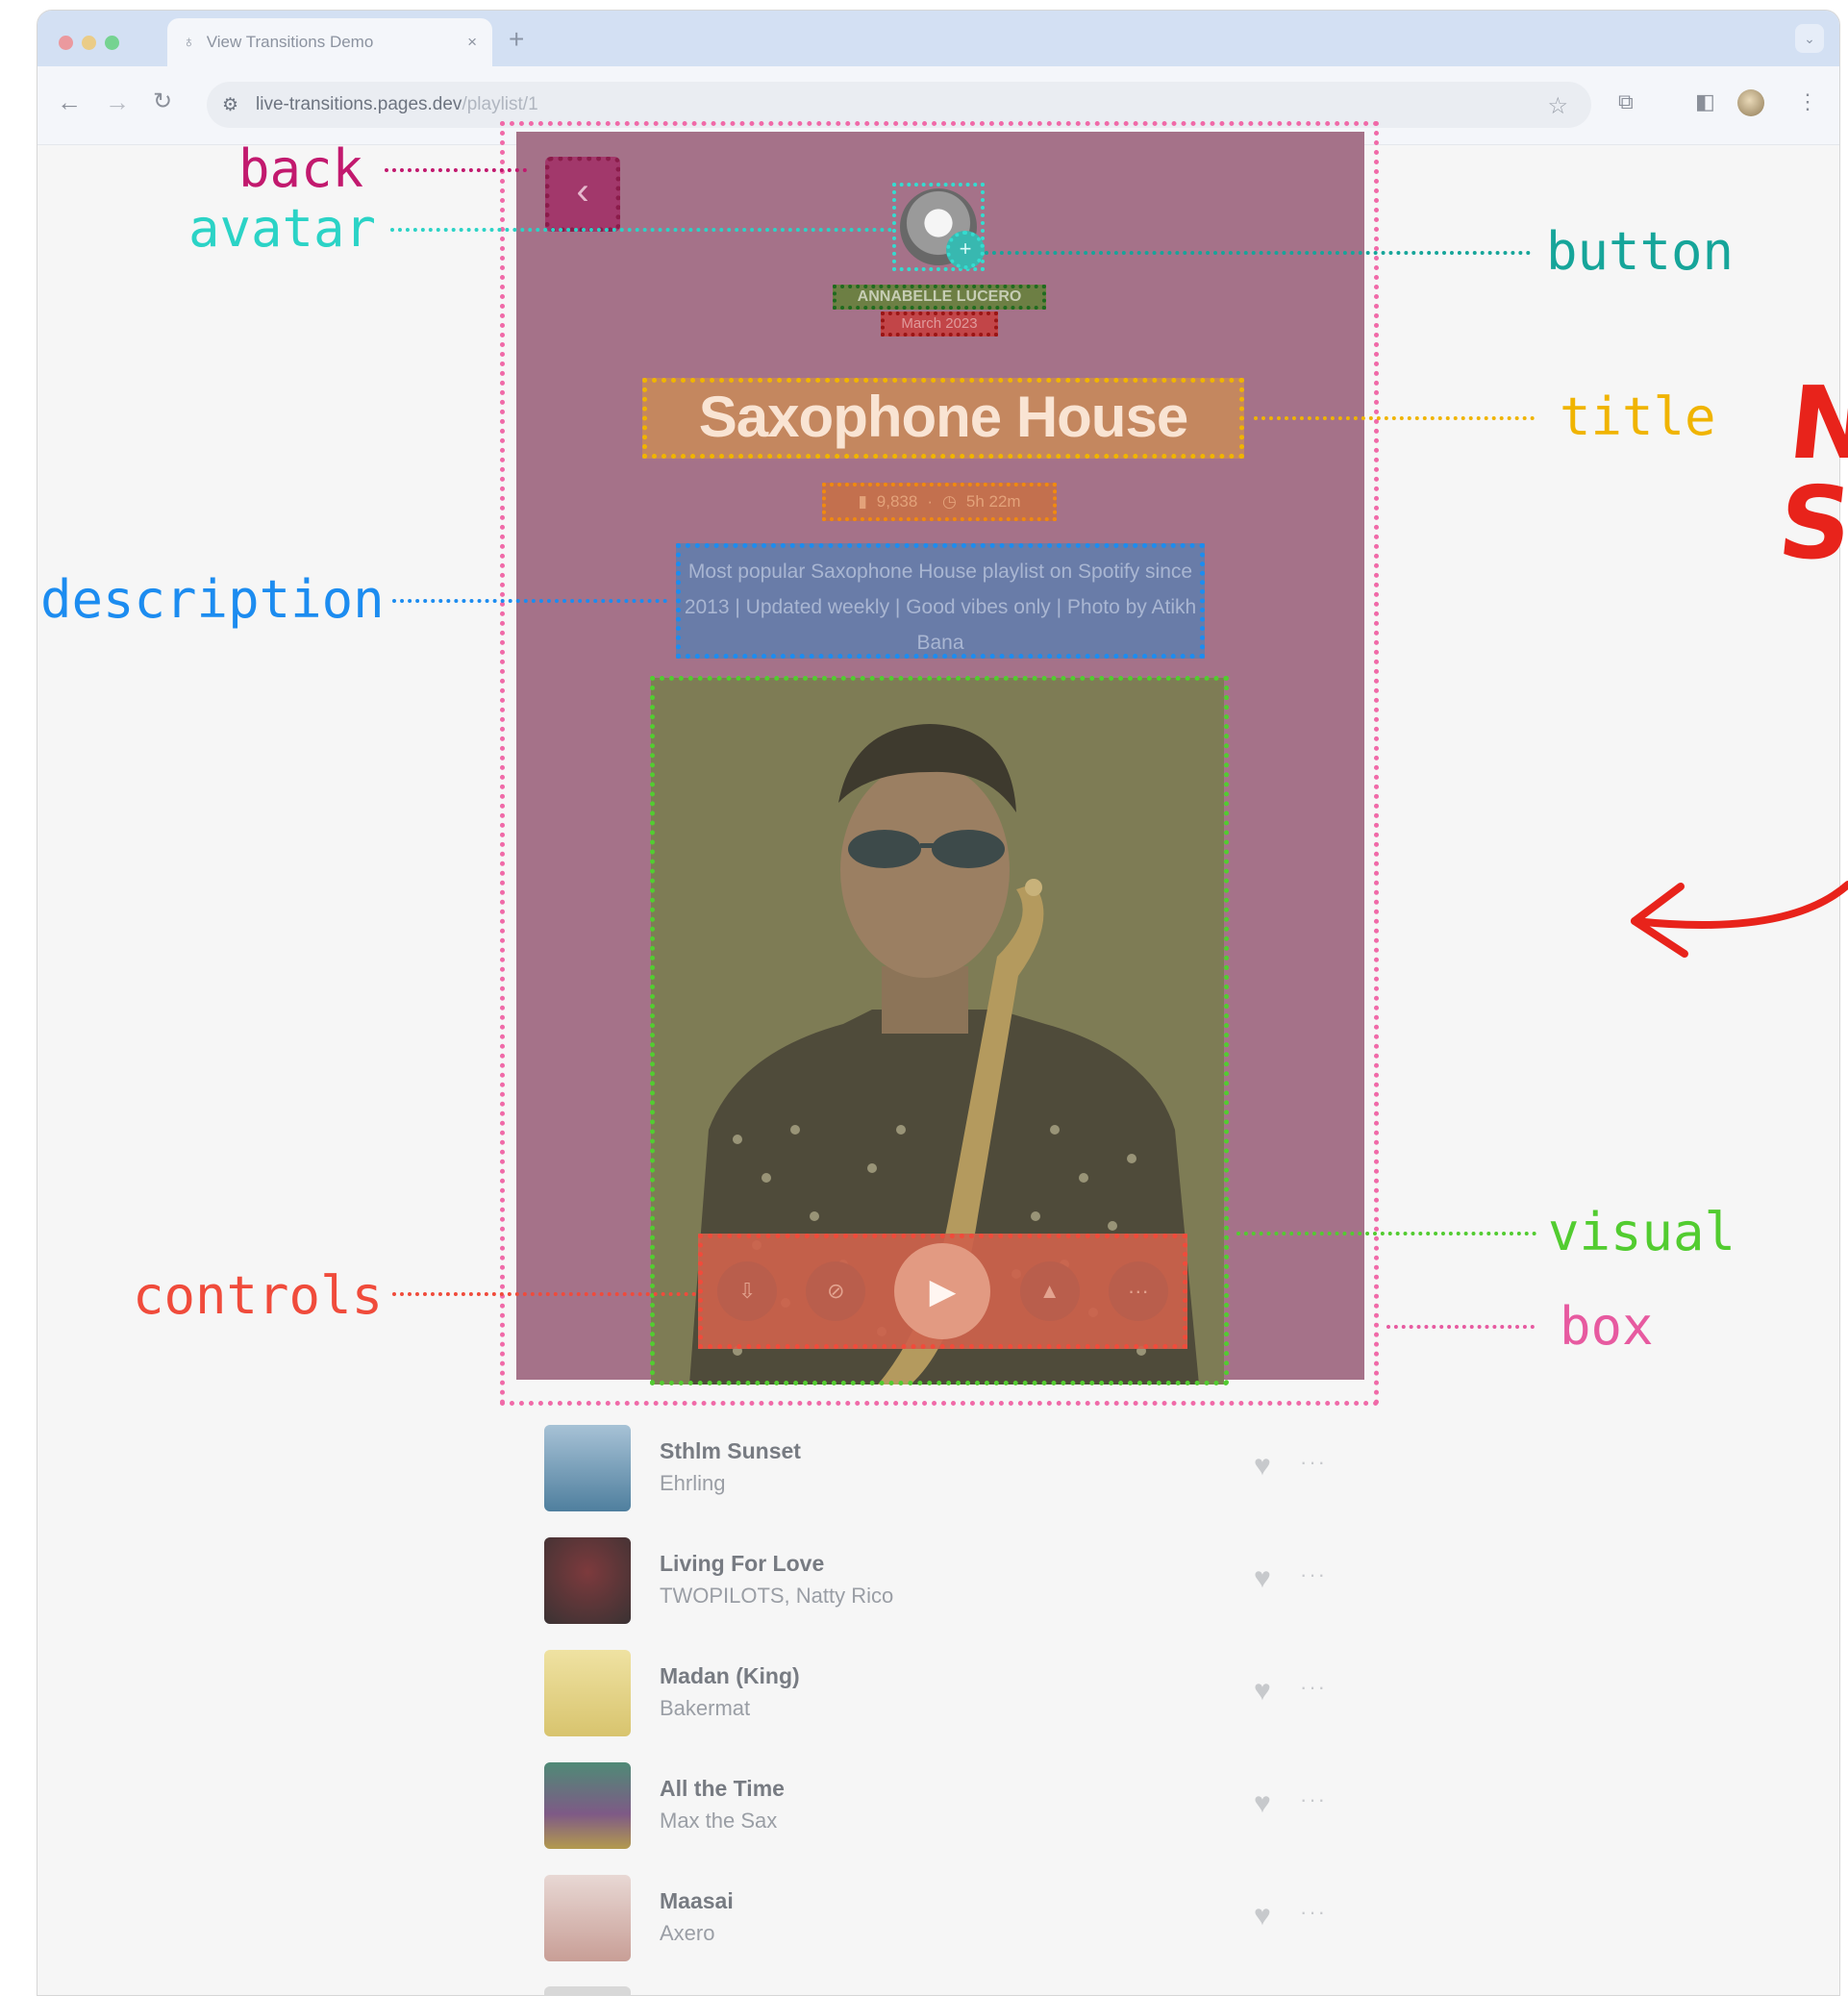  Describe the element at coordinates (588, 1991) in the screenshot. I see `track-thumbnail-partial` at that location.